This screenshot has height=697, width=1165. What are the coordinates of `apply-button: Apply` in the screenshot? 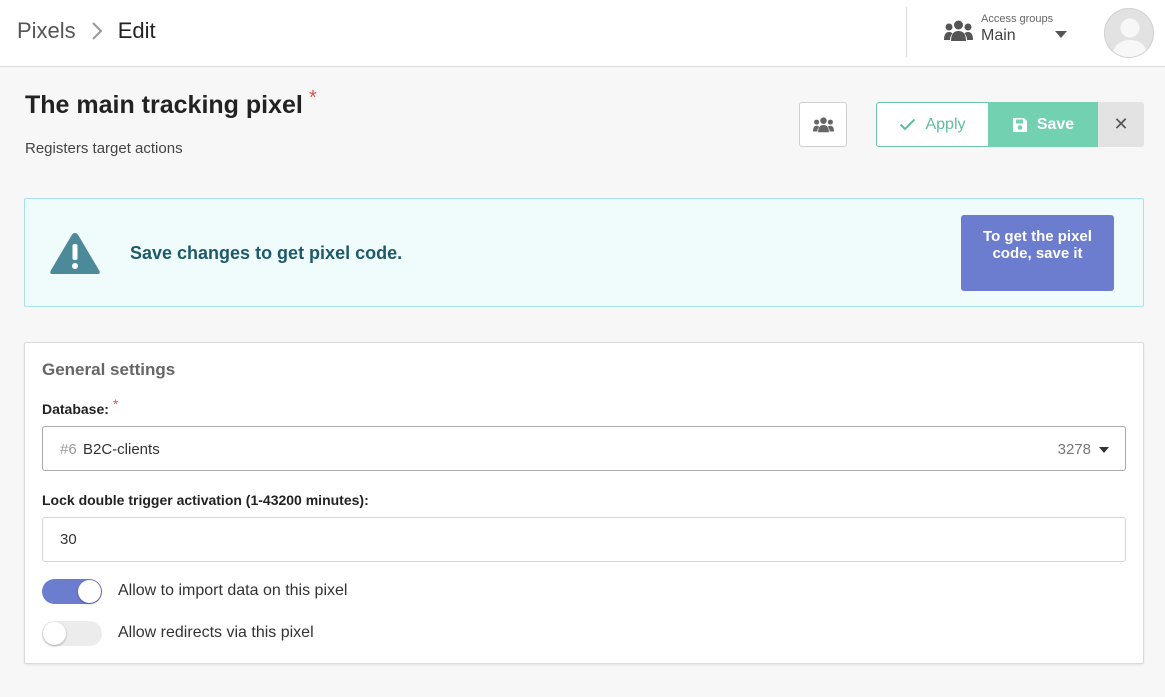 It's located at (932, 124).